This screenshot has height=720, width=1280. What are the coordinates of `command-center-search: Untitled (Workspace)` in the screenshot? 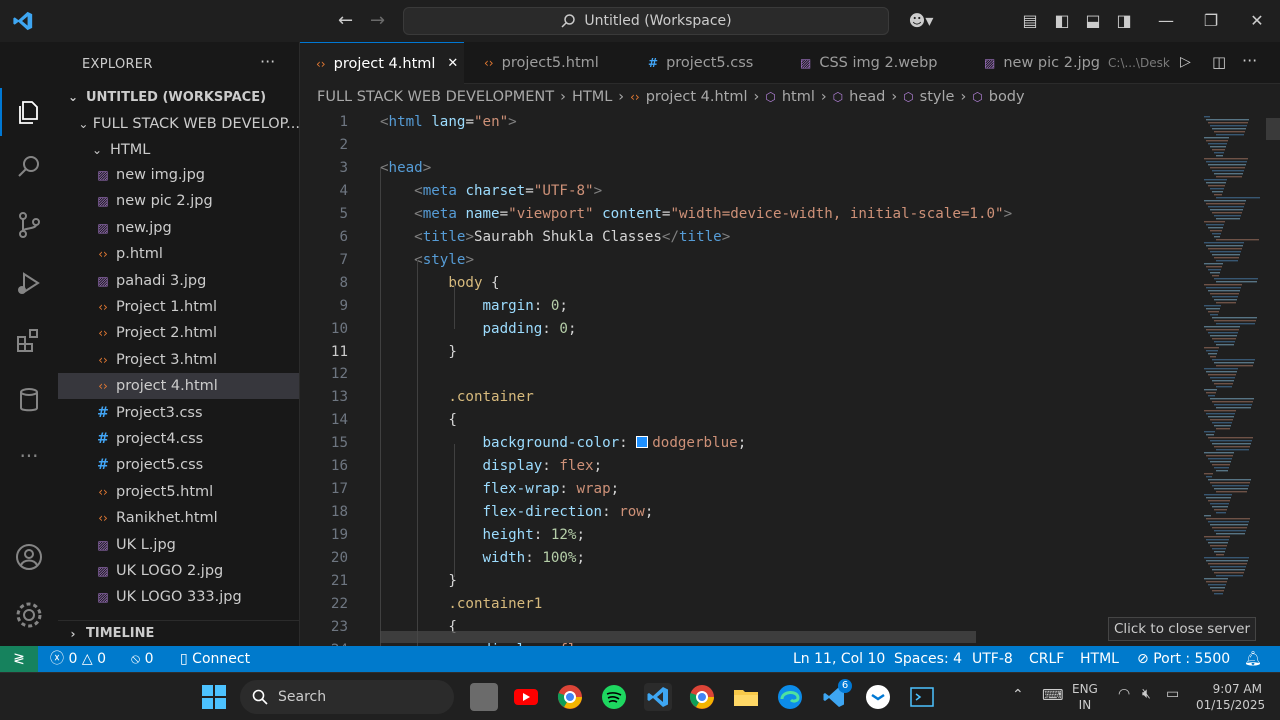 It's located at (646, 21).